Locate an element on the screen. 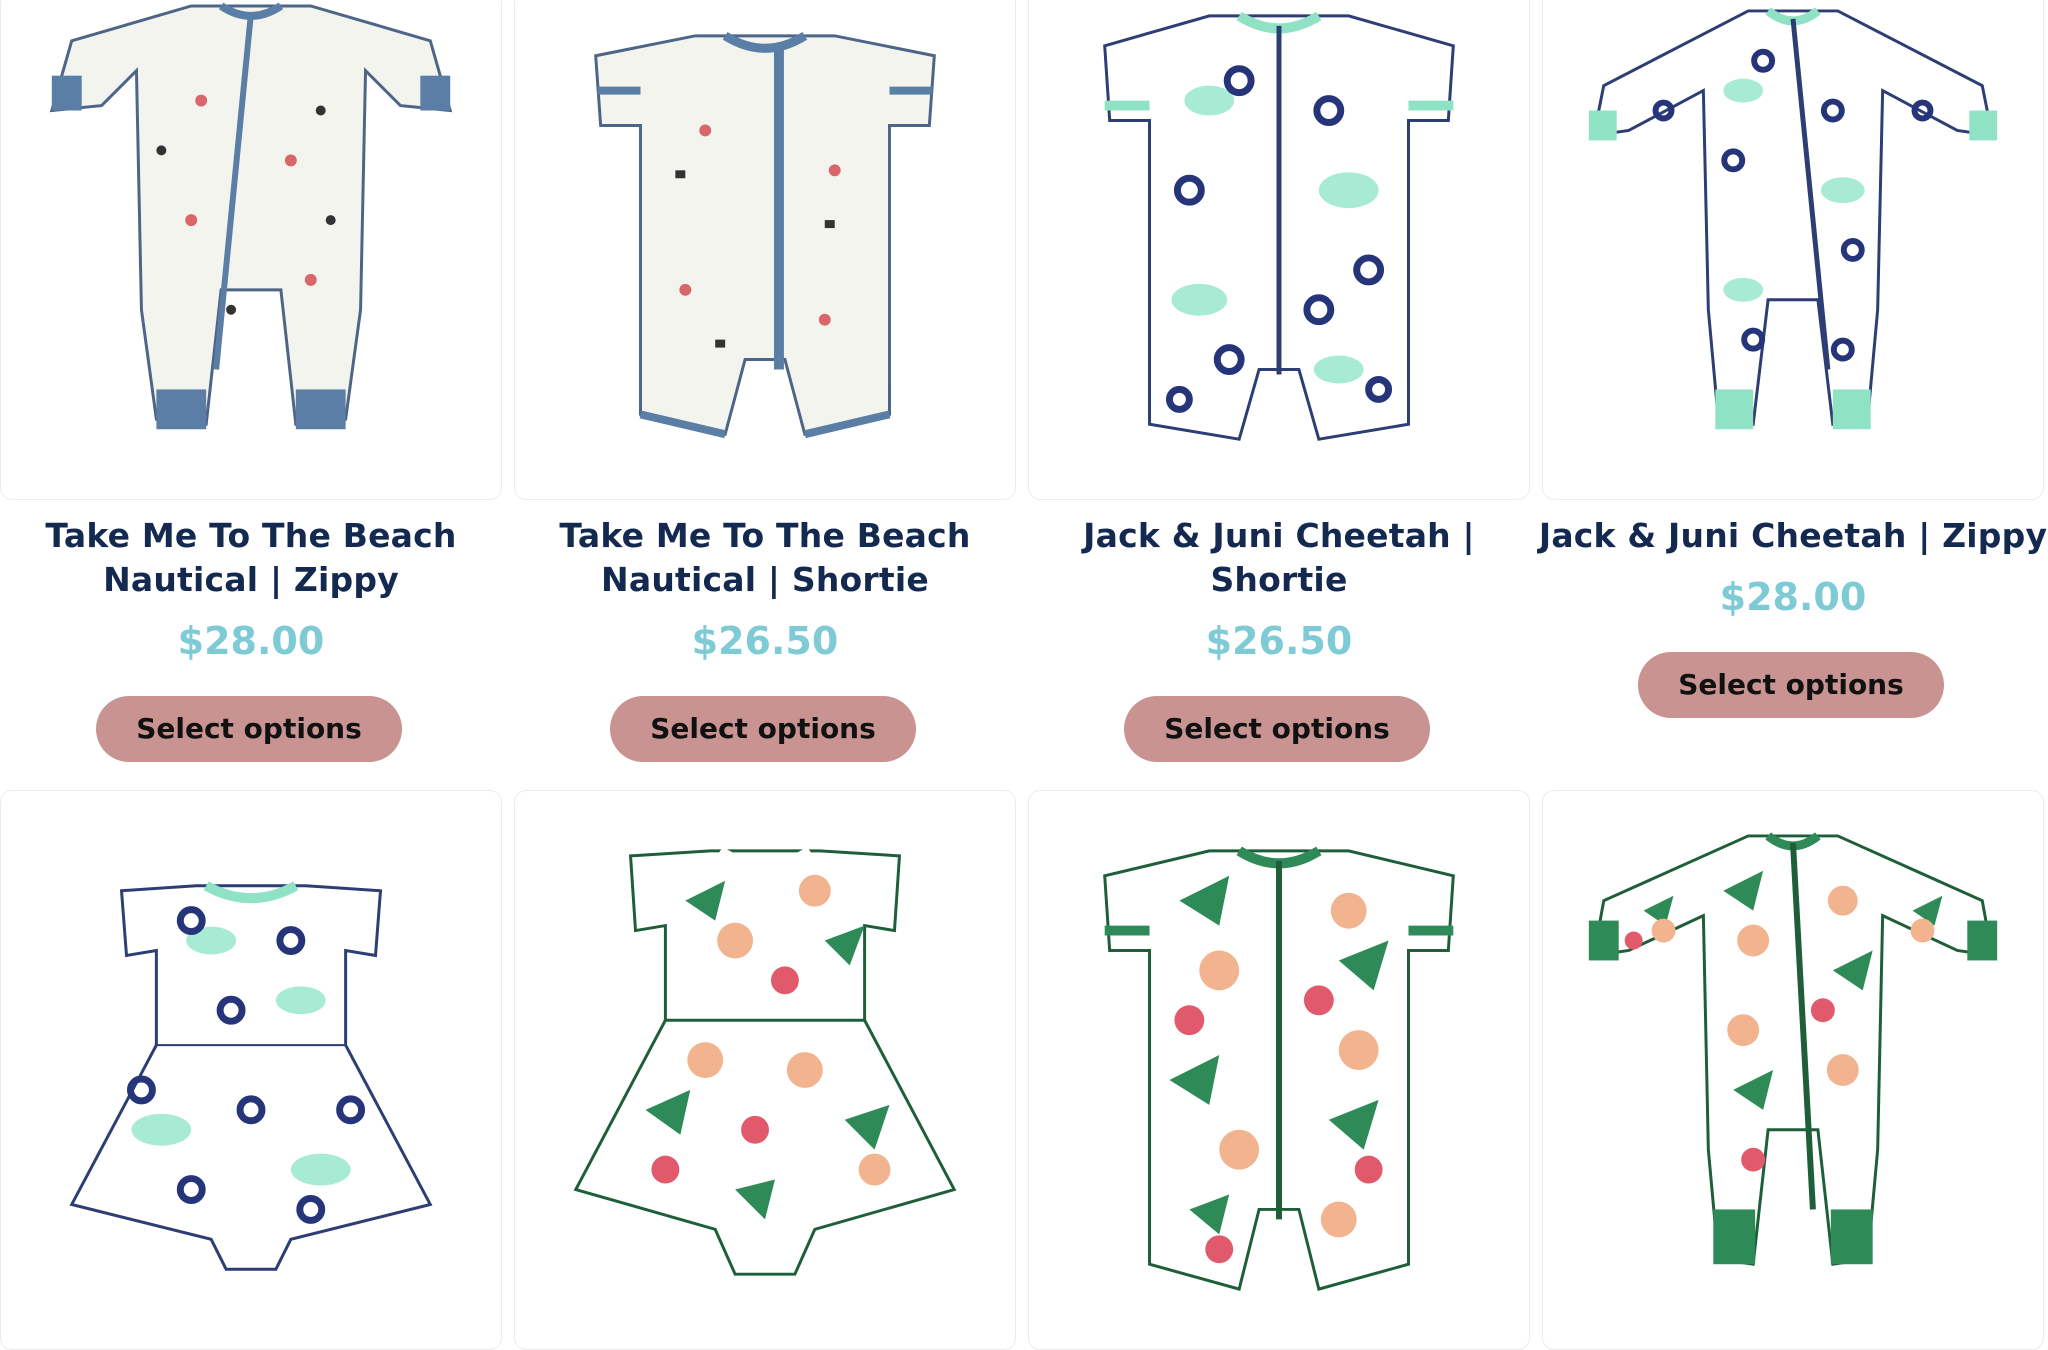 The width and height of the screenshot is (2048, 1350). product-title-line1: Jack & Juni Cheetah | is located at coordinates (1279, 536).